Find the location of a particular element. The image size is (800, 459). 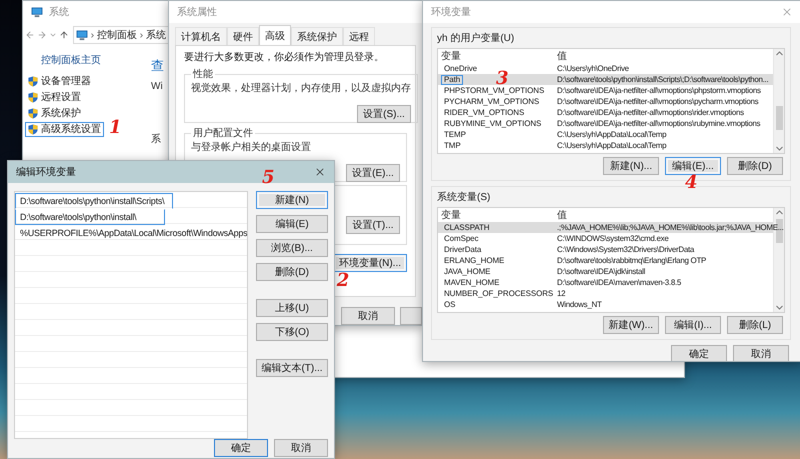

up-arrow-icon is located at coordinates (64, 35).